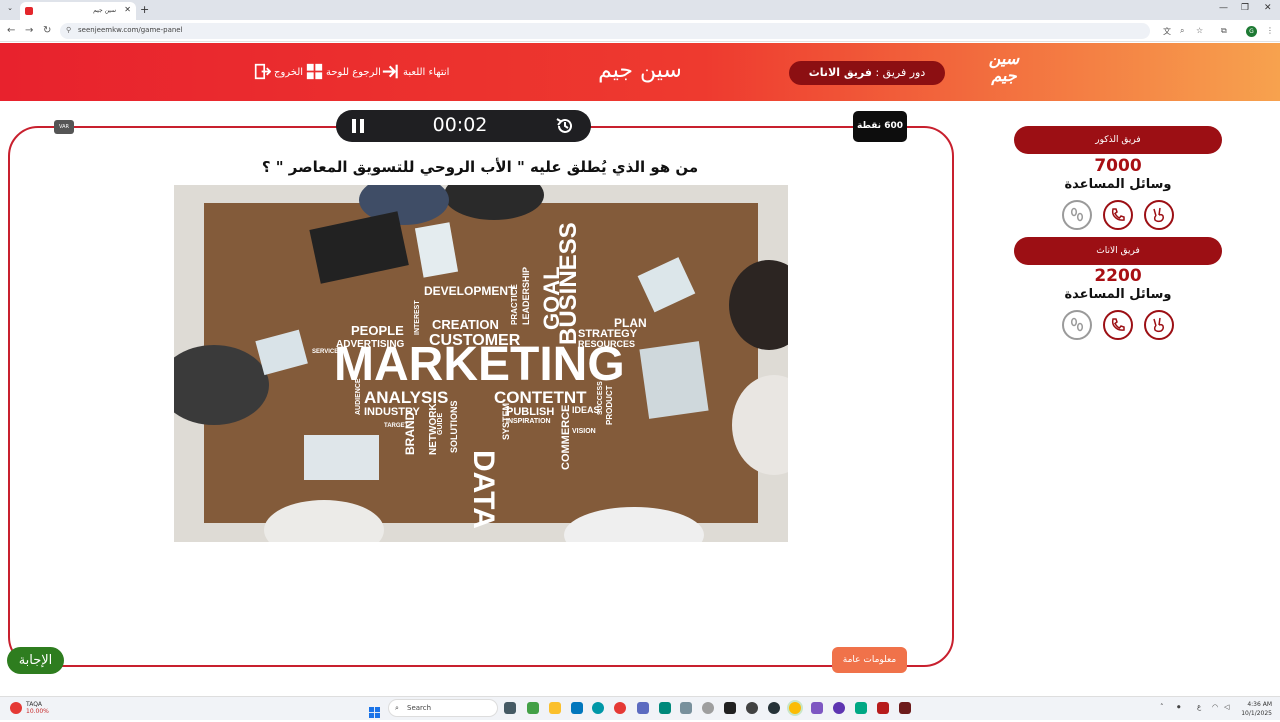  What do you see at coordinates (314, 71) in the screenshot?
I see `board-grid-icon` at bounding box center [314, 71].